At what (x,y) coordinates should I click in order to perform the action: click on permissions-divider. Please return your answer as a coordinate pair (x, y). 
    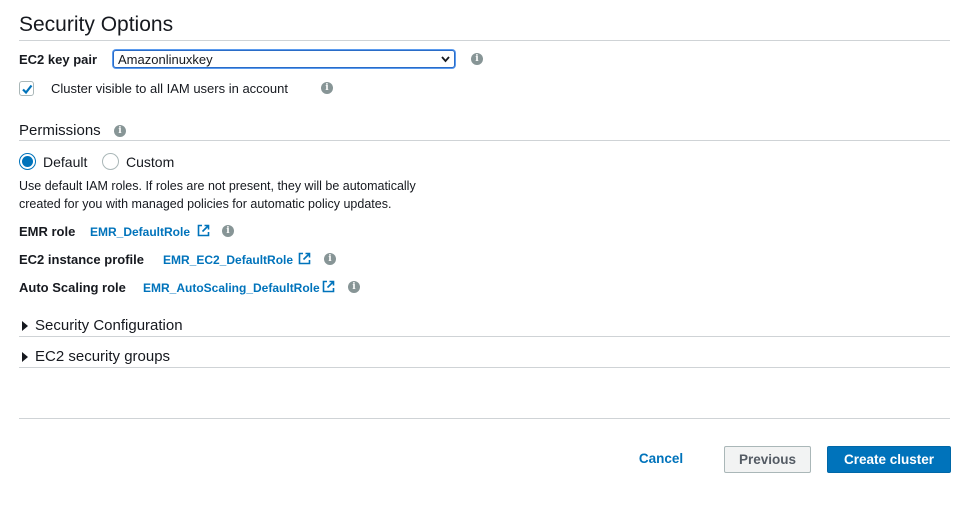
    Looking at the image, I should click on (484, 140).